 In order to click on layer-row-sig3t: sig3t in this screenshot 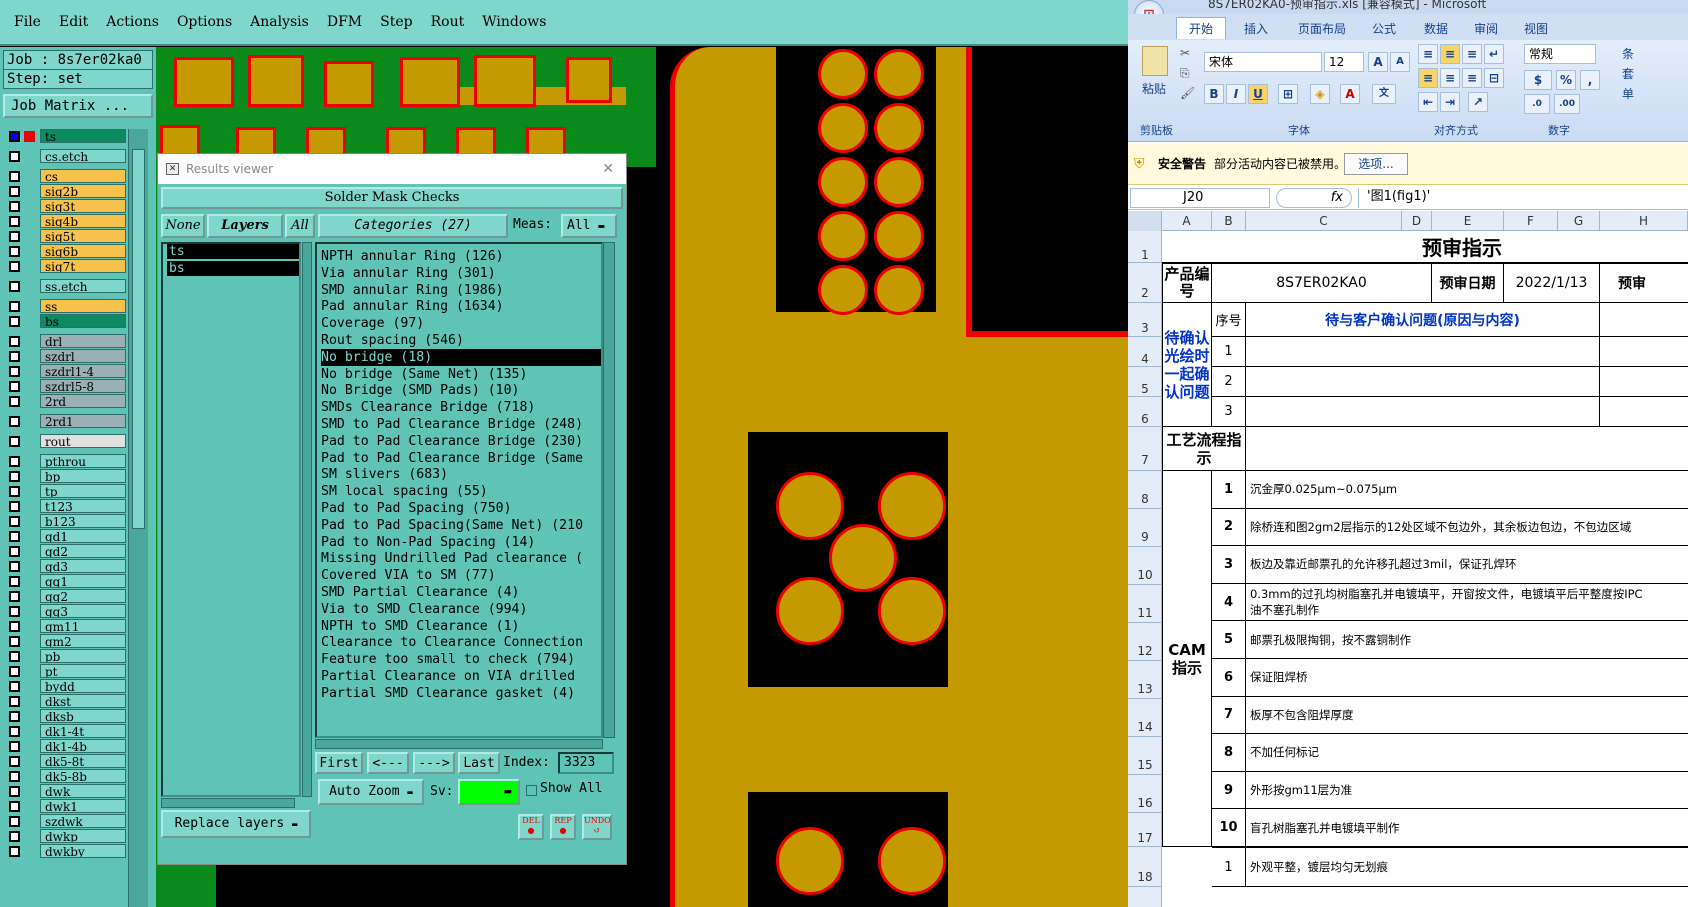, I will do `click(65, 206)`.